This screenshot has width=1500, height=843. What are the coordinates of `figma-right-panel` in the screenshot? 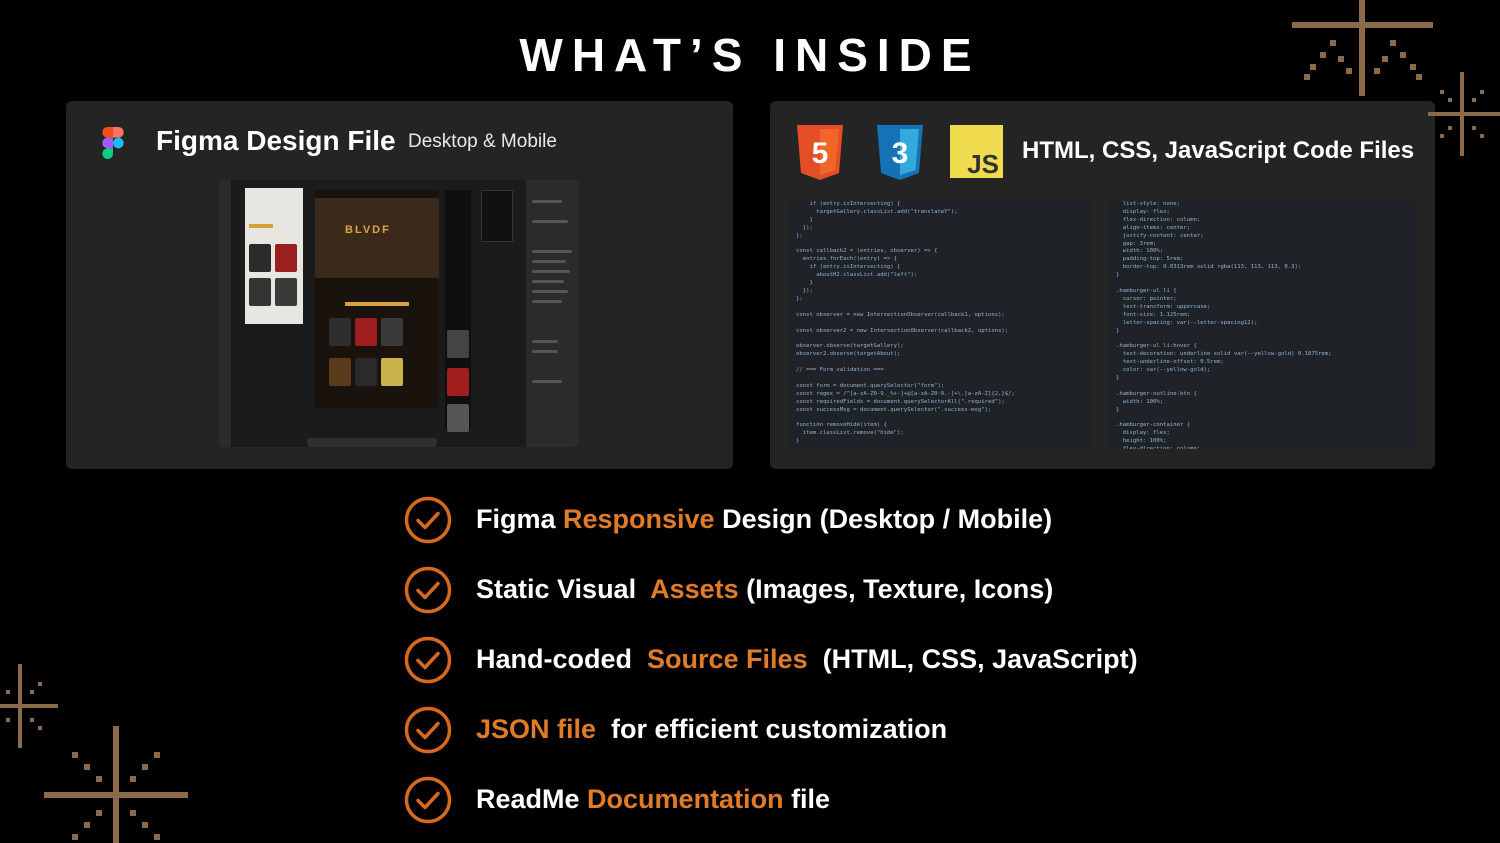 It's located at (552, 313).